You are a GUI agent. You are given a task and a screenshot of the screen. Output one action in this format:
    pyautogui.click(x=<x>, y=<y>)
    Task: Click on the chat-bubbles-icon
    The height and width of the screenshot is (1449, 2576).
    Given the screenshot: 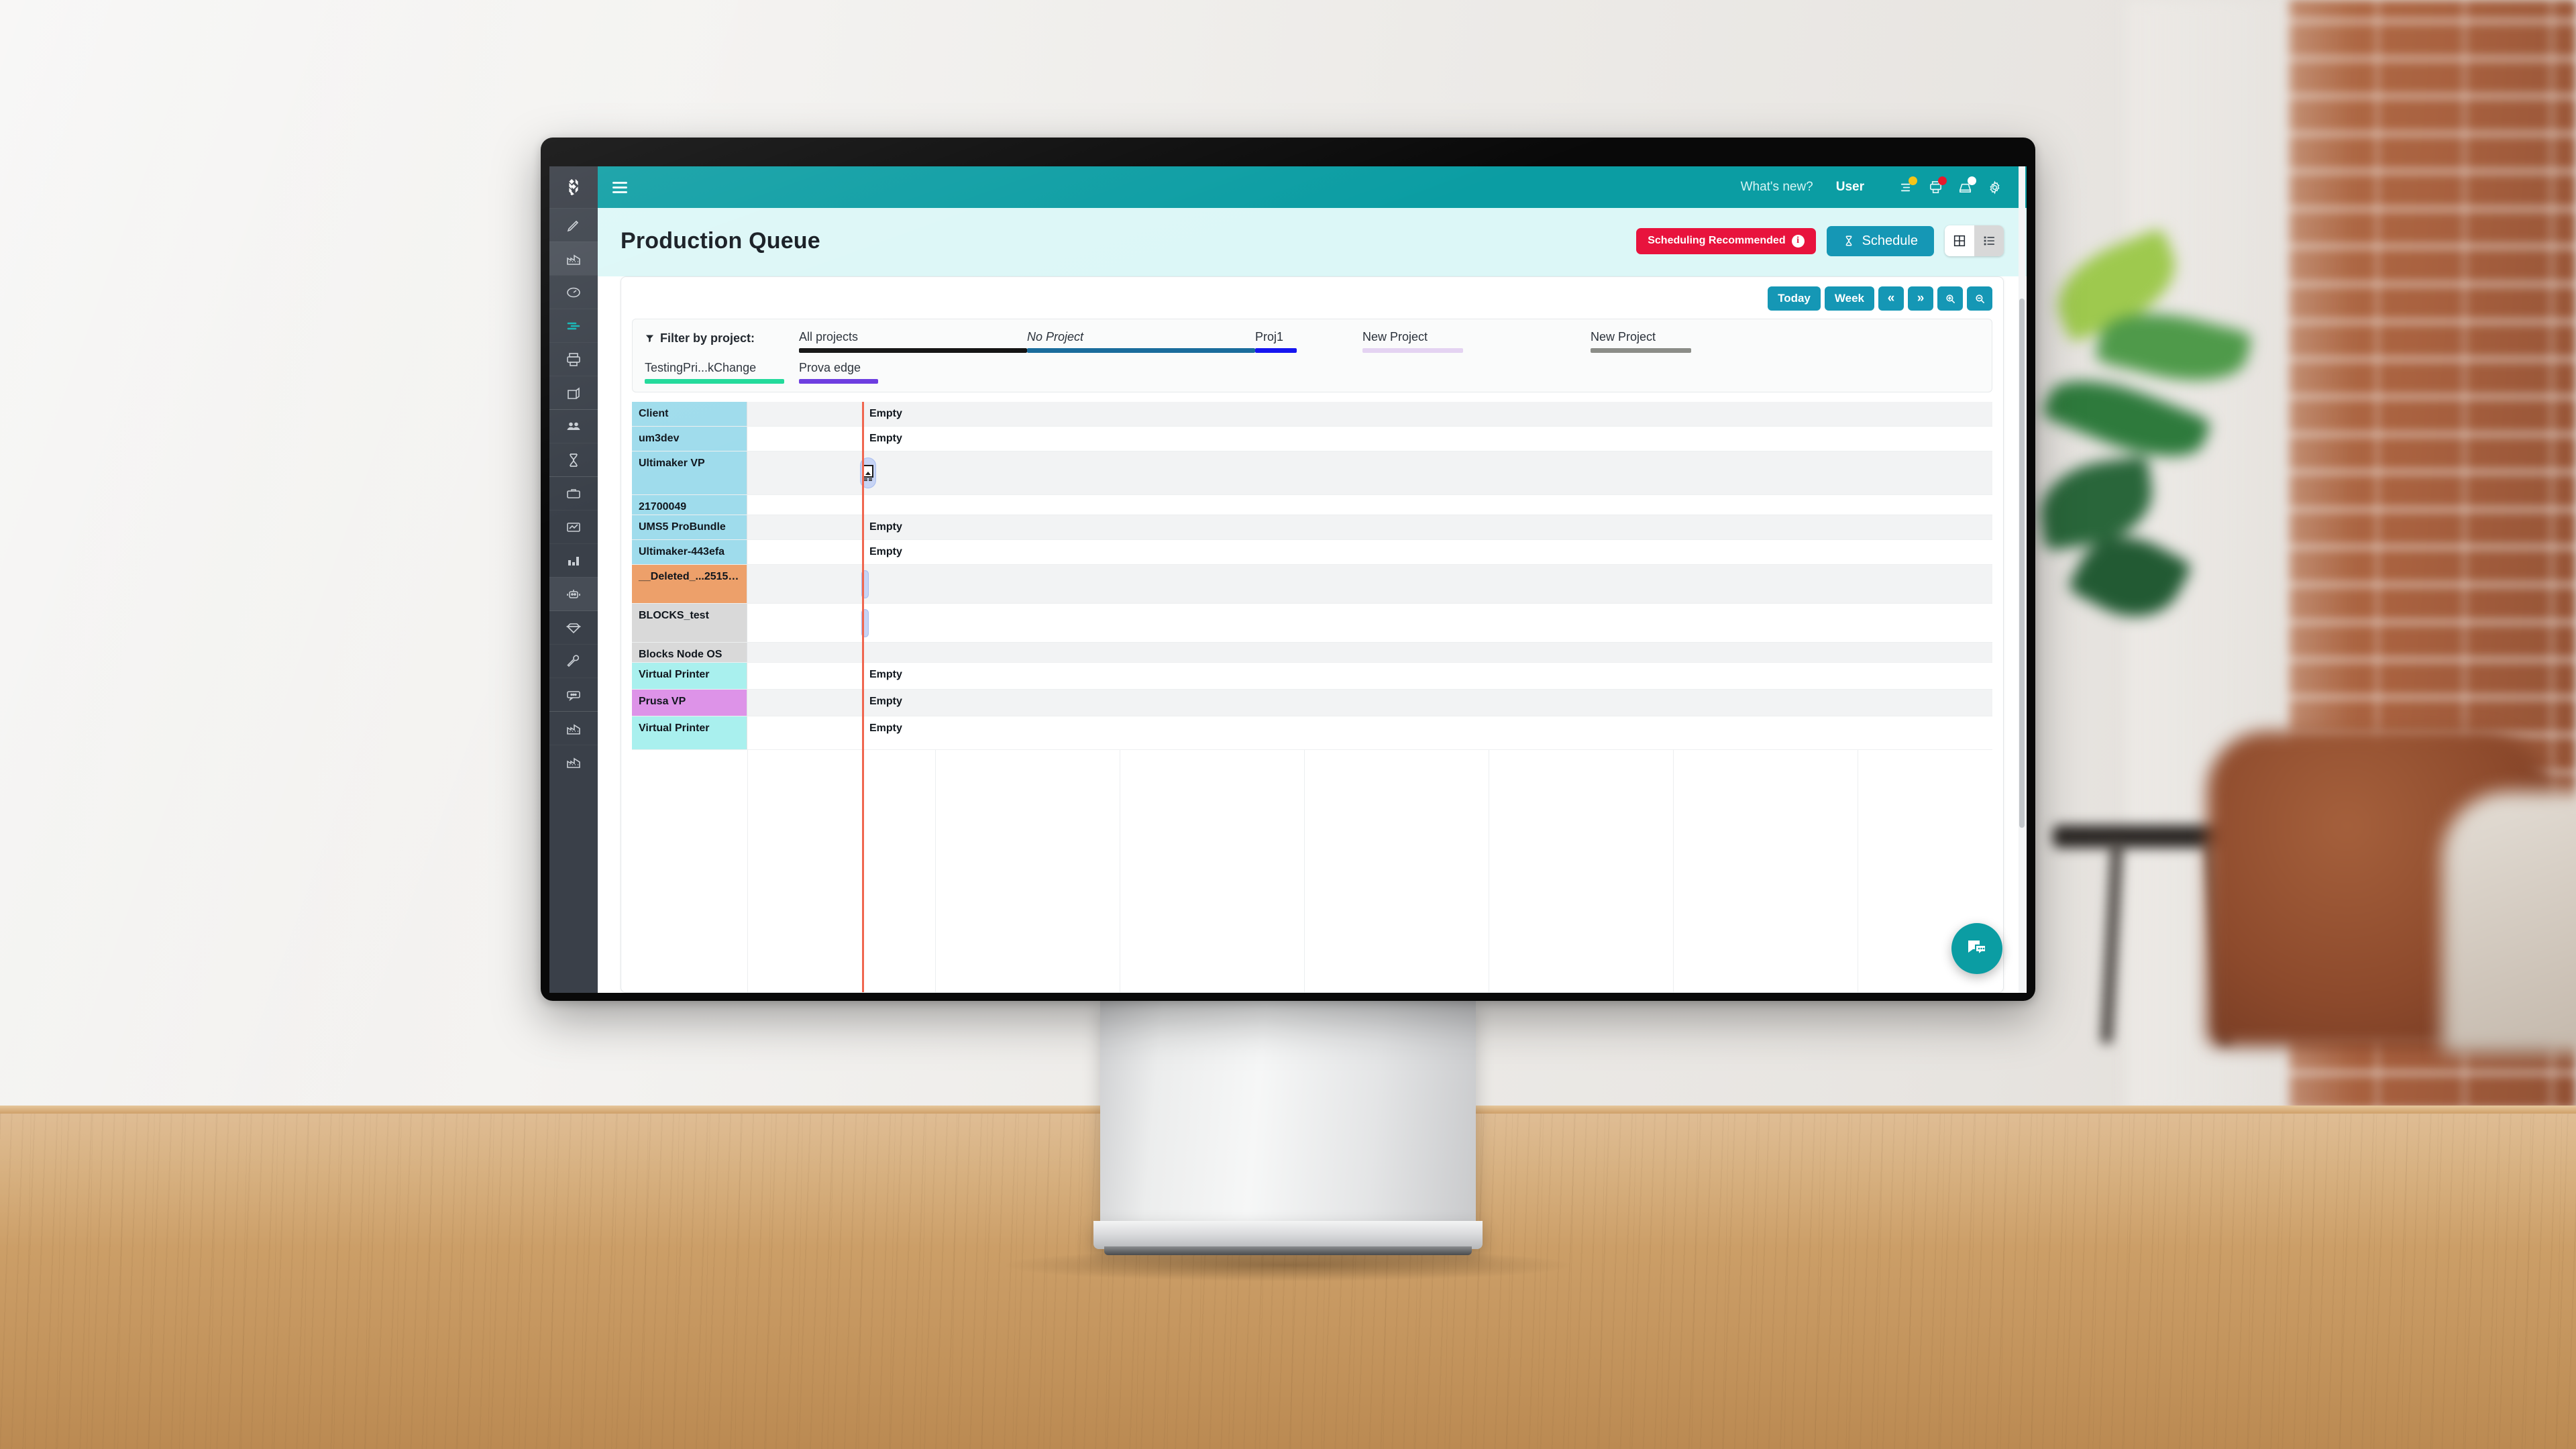 What is the action you would take?
    pyautogui.click(x=1977, y=949)
    